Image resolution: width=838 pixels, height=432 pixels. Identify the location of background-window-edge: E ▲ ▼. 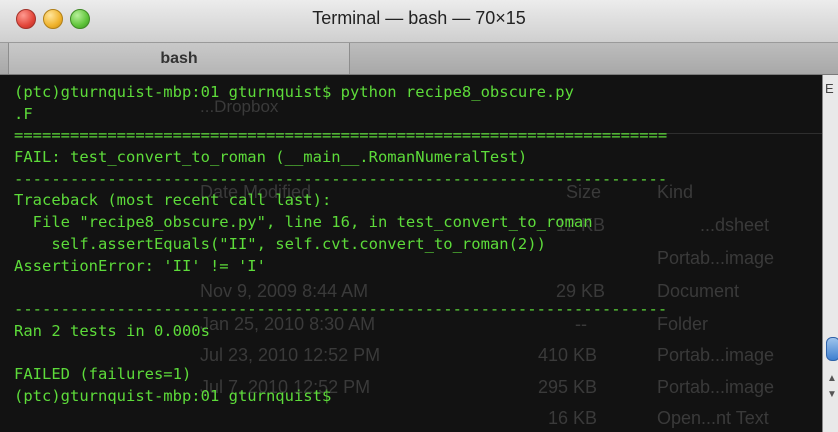
(830, 253).